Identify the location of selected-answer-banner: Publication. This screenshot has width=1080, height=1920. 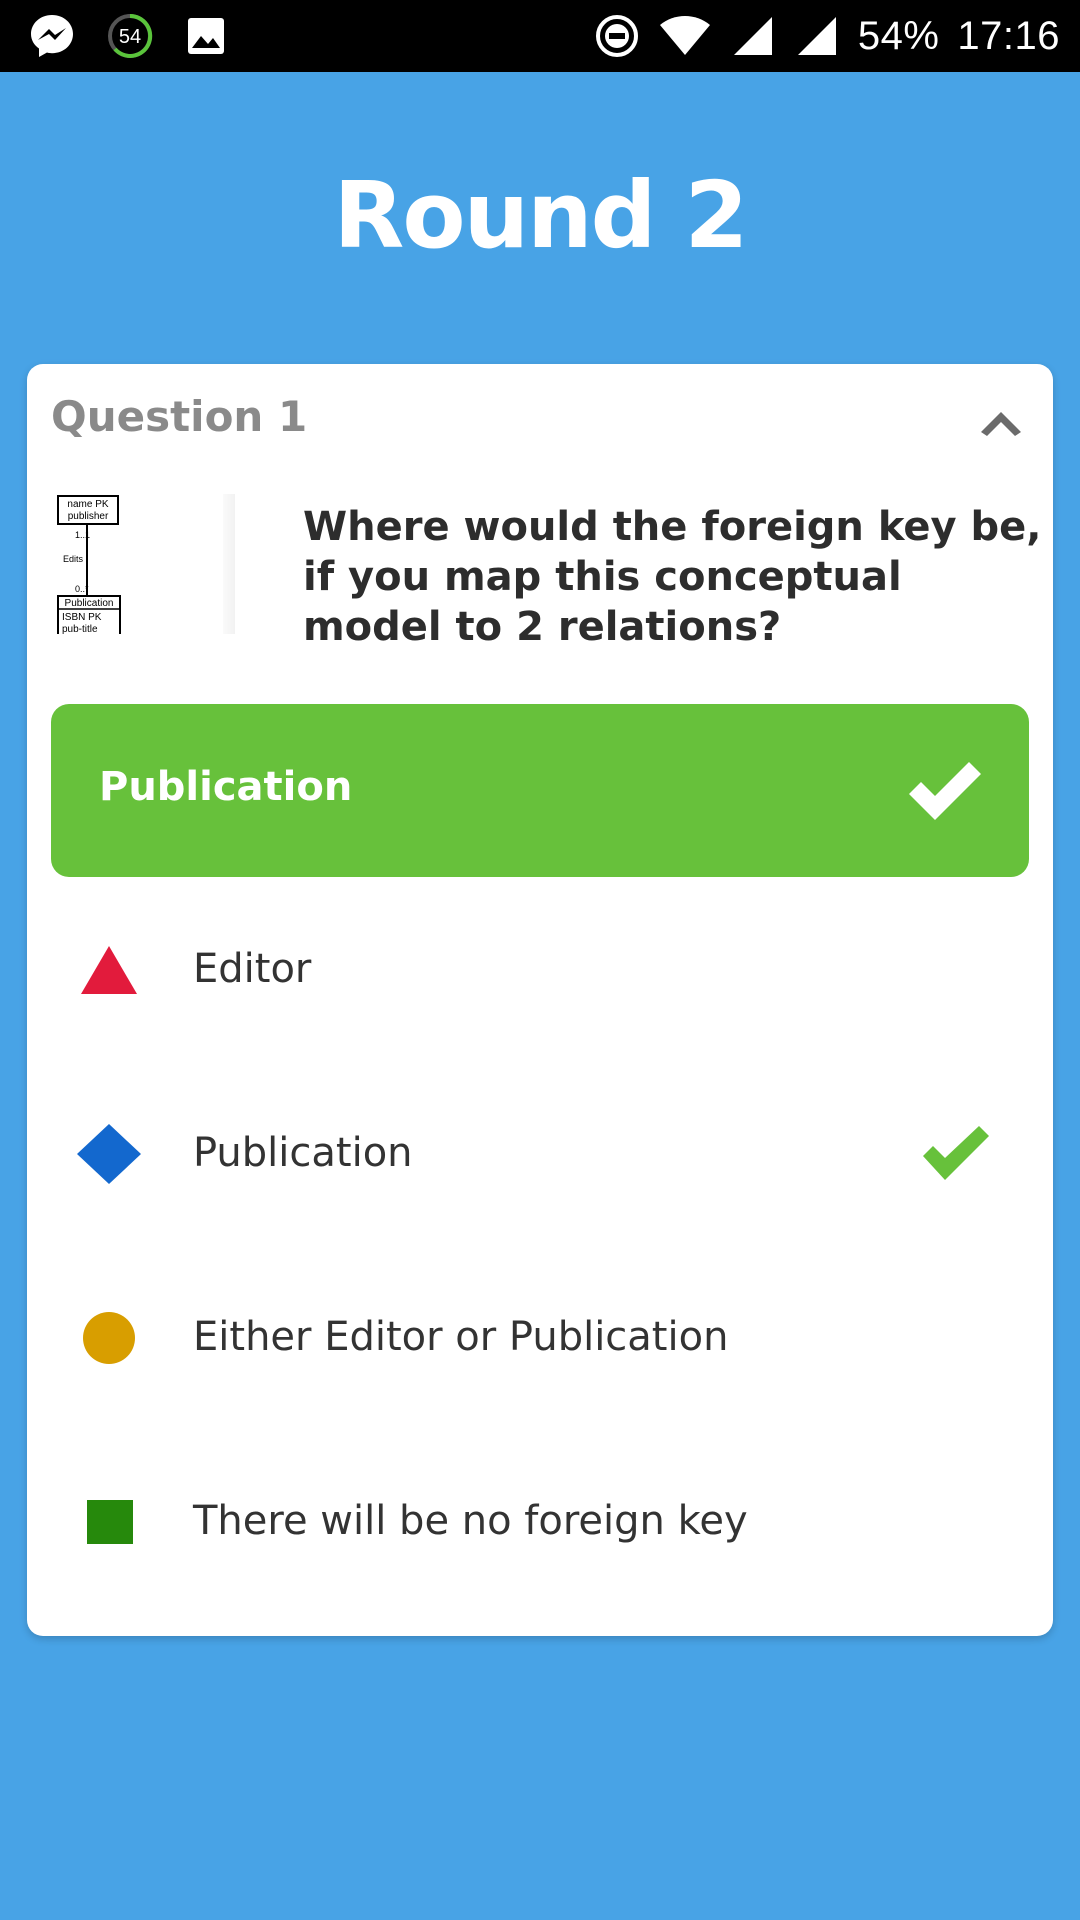
(540, 790).